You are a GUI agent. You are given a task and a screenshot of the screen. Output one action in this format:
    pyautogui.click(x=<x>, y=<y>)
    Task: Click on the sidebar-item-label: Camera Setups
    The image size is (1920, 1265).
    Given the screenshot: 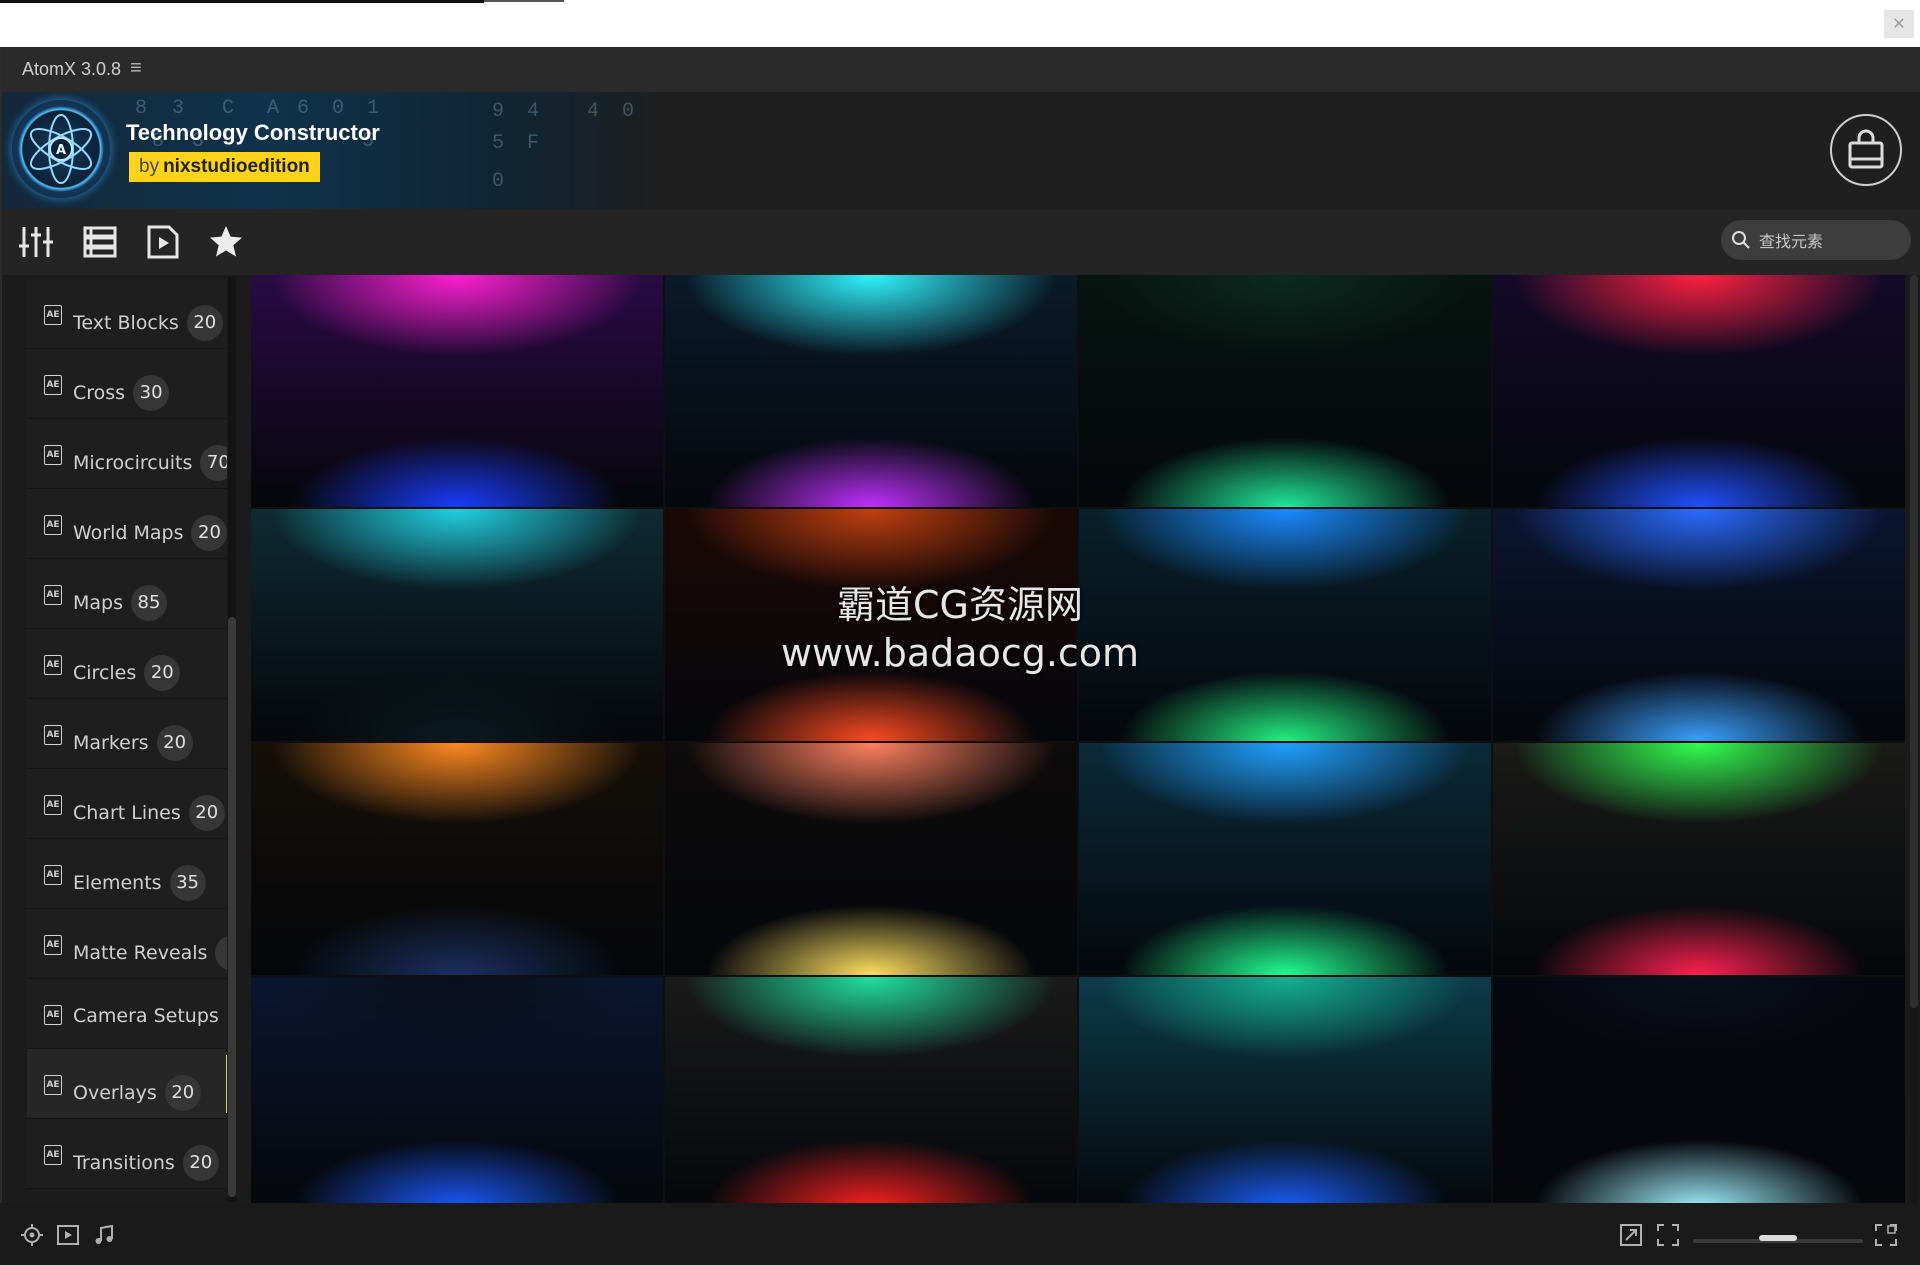 What is the action you would take?
    pyautogui.click(x=146, y=1016)
    